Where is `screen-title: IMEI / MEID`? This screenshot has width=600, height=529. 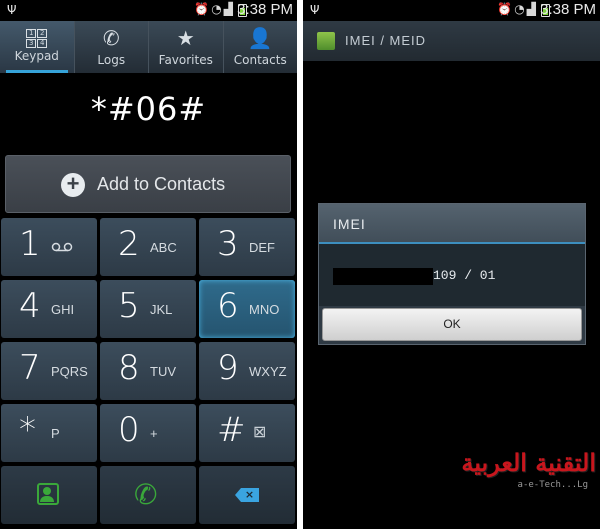
screen-title: IMEI / MEID is located at coordinates (386, 40).